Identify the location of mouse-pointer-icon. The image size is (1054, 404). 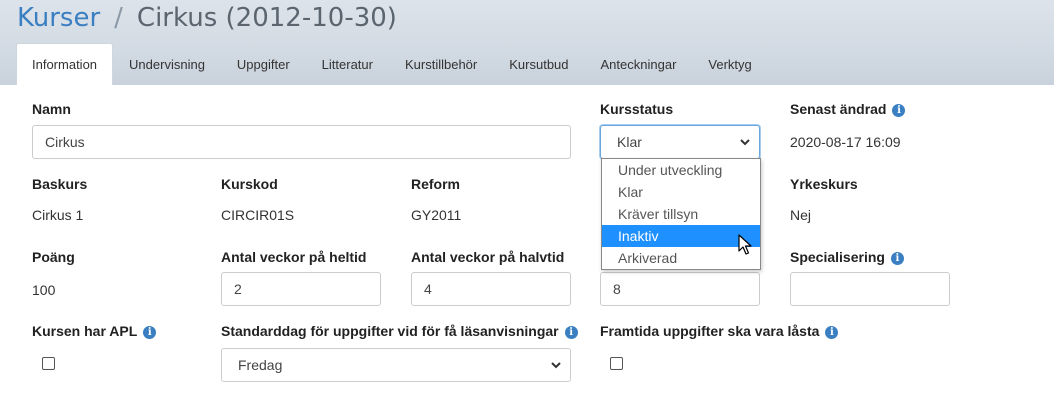
(745, 244).